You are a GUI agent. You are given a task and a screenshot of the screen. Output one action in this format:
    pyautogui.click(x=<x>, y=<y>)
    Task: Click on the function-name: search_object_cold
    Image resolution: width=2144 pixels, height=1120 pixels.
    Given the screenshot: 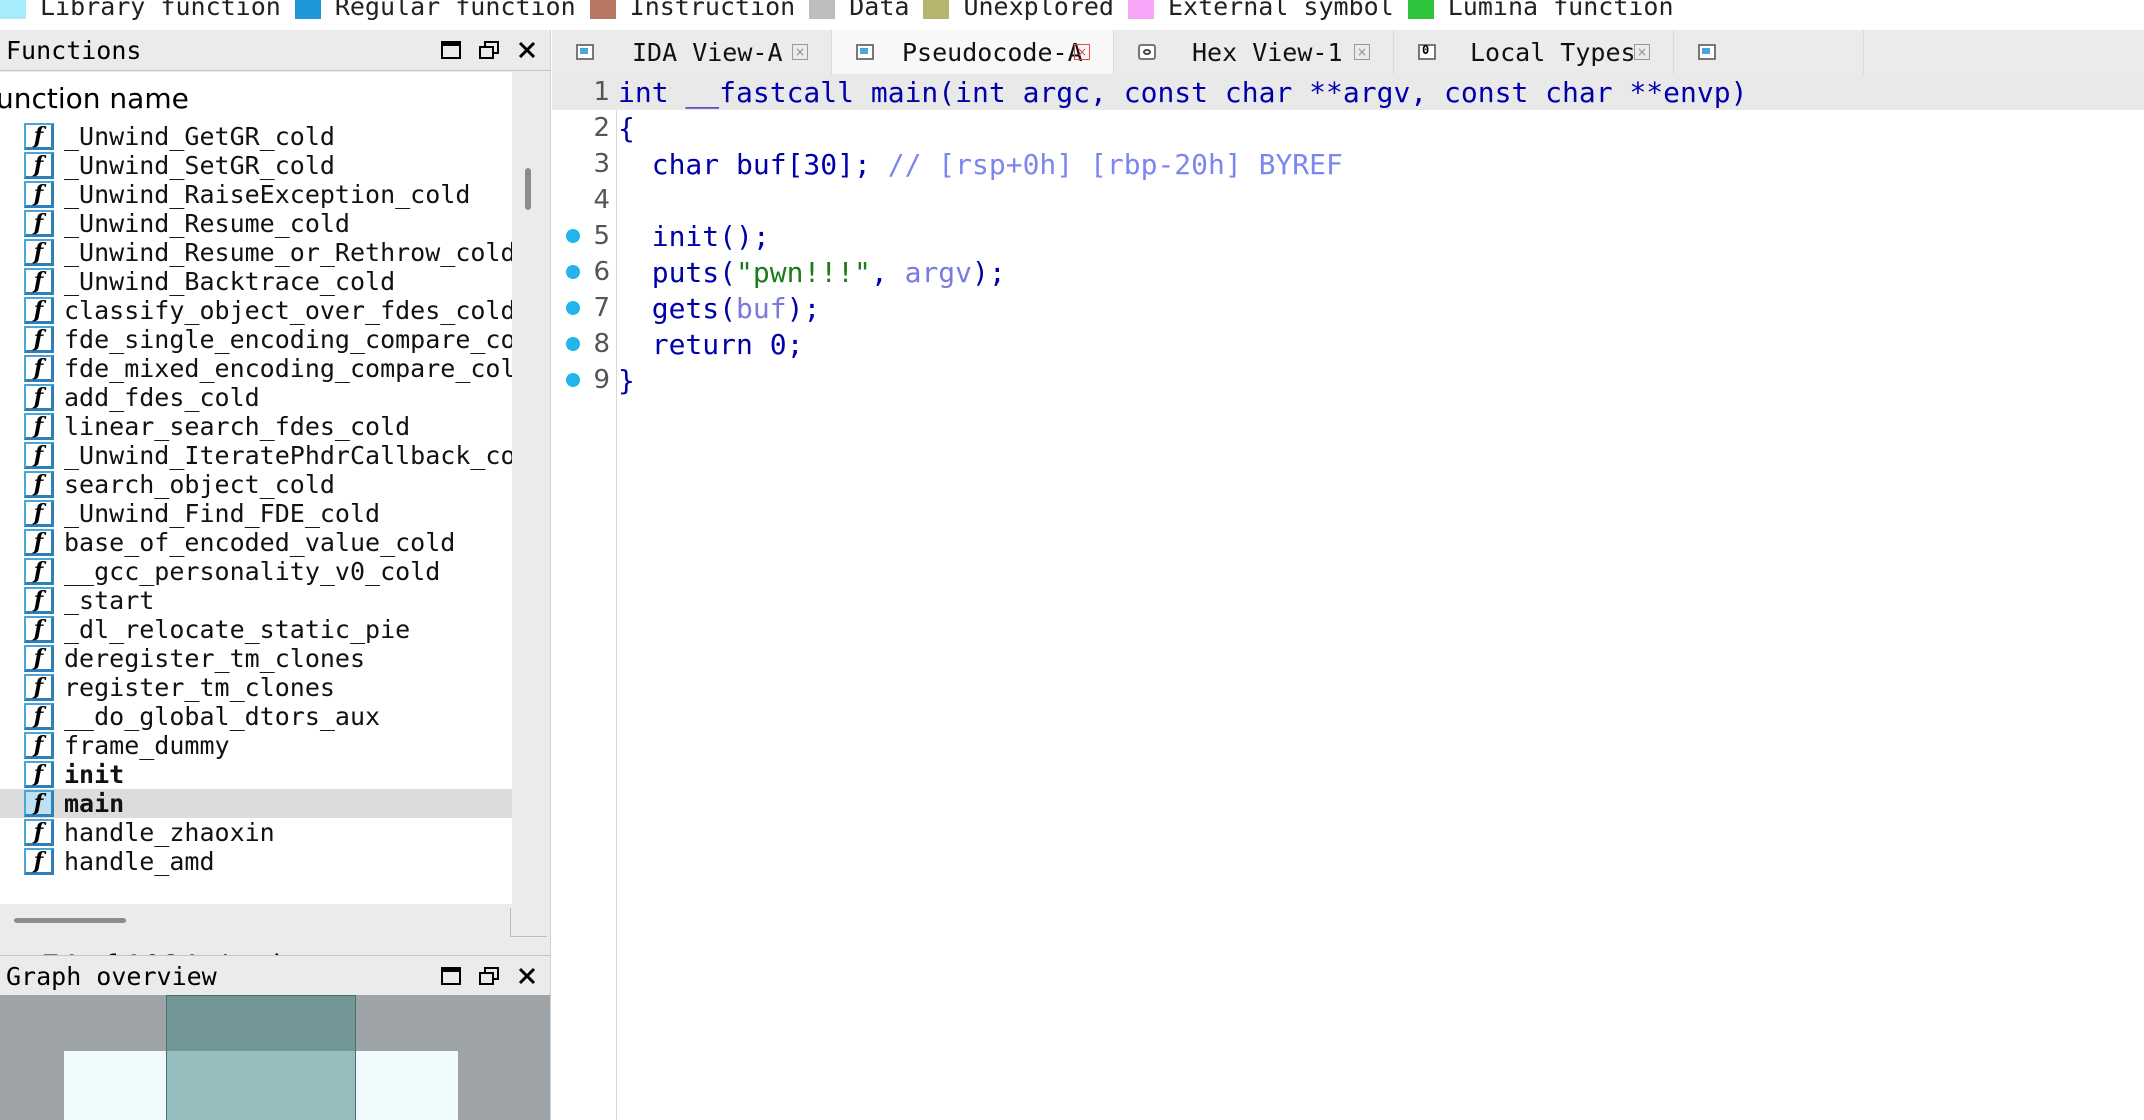 What is the action you would take?
    pyautogui.click(x=199, y=484)
    